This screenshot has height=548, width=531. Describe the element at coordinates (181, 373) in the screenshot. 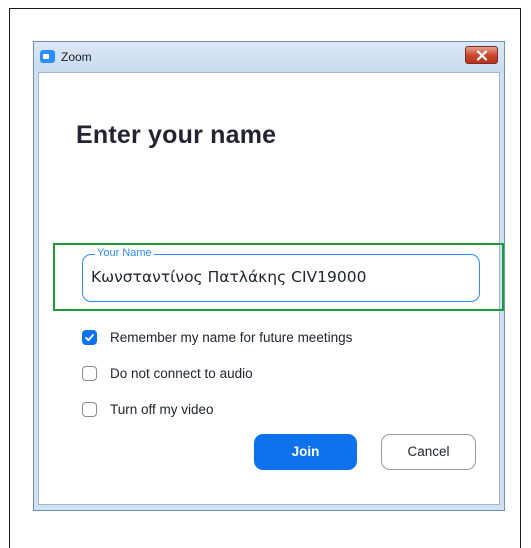

I see `no-audio-label: Do not connect to audio` at that location.